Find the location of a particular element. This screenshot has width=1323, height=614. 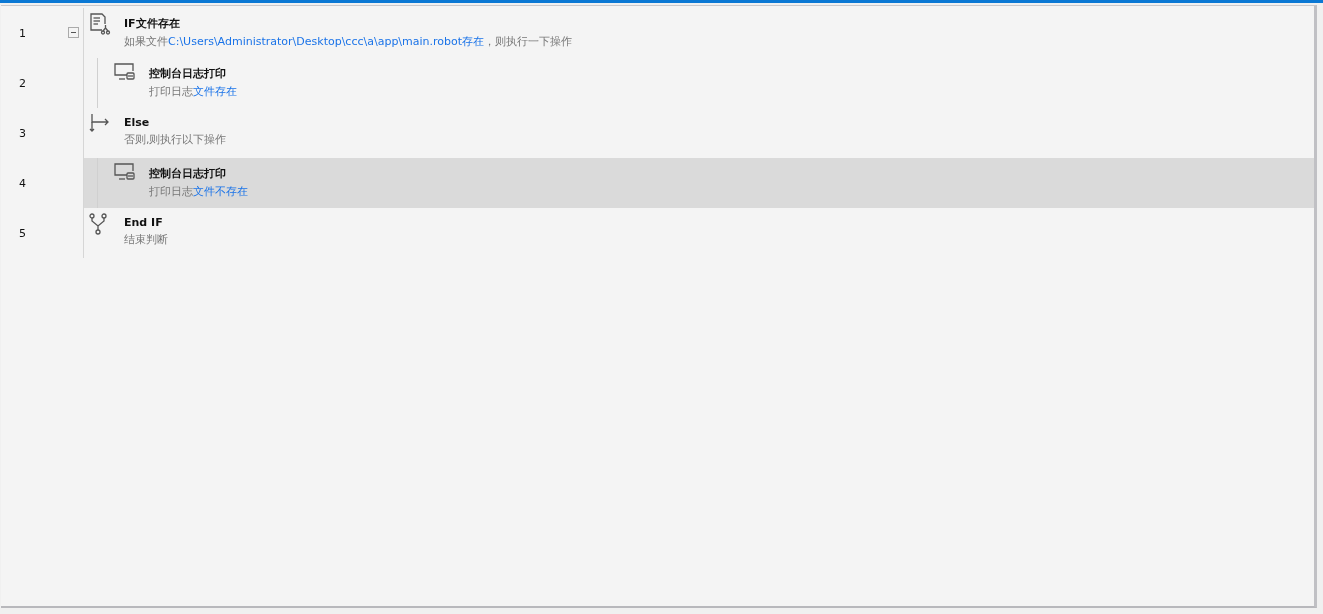

step-description: 否则,则执行以下操作 is located at coordinates (175, 139).